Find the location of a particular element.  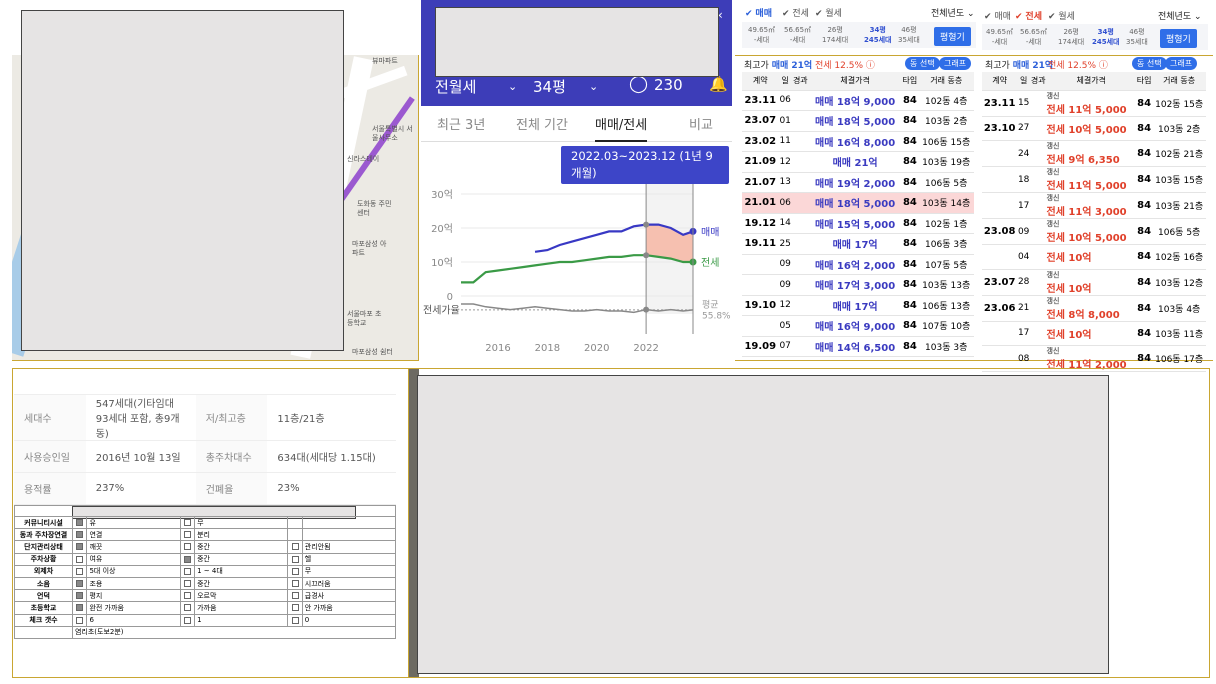

size-select: 34평 is located at coordinates (549, 86).